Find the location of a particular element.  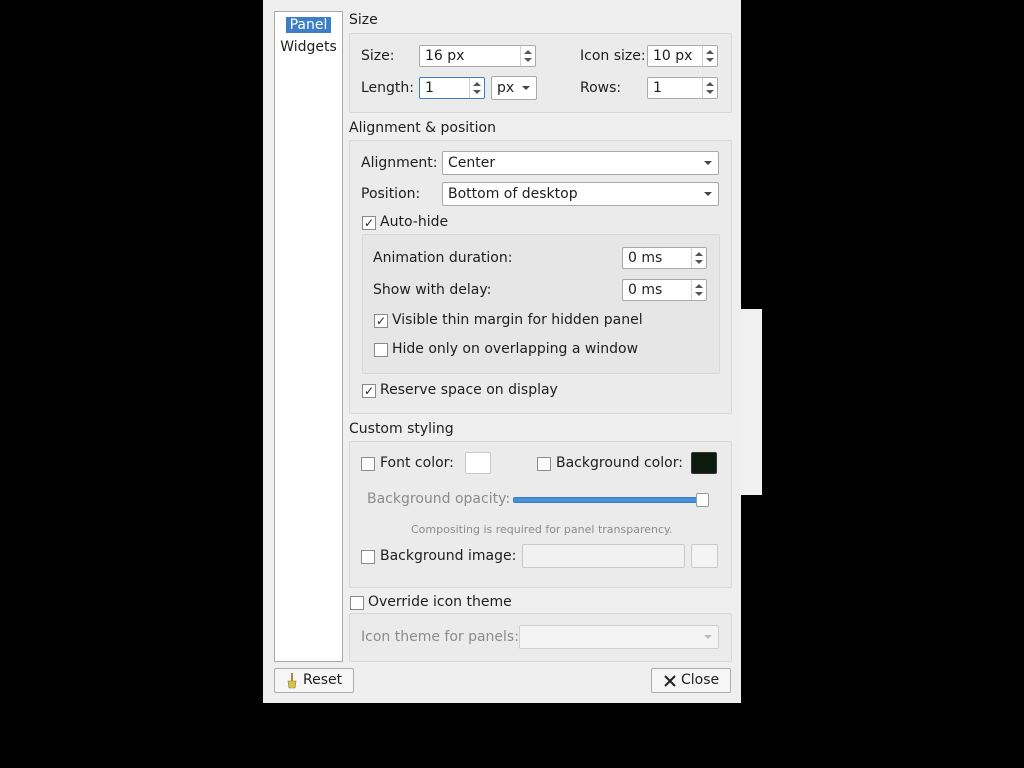

font-color-checkbox is located at coordinates (368, 464).